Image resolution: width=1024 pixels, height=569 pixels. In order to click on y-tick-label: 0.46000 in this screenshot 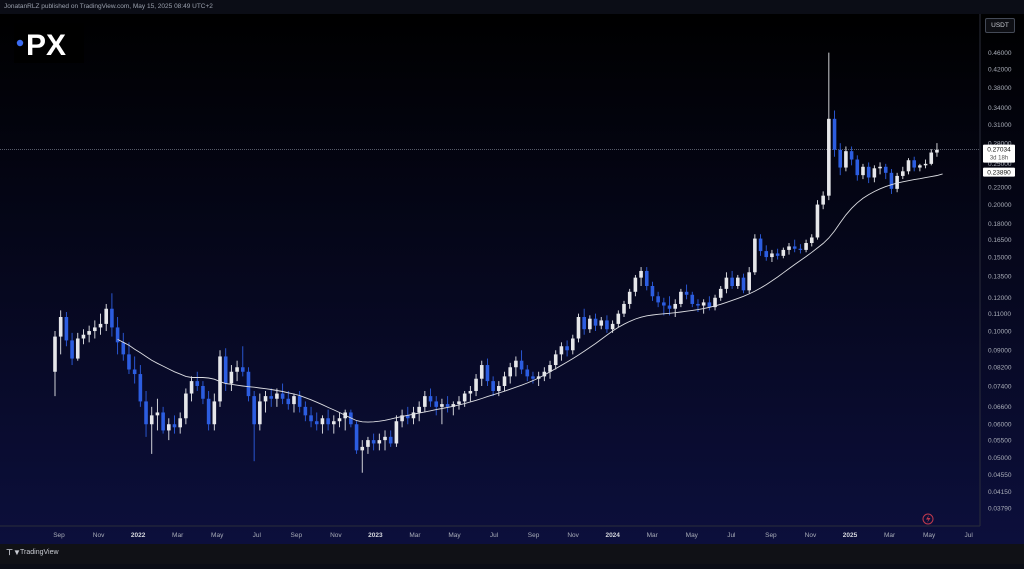, I will do `click(1000, 53)`.